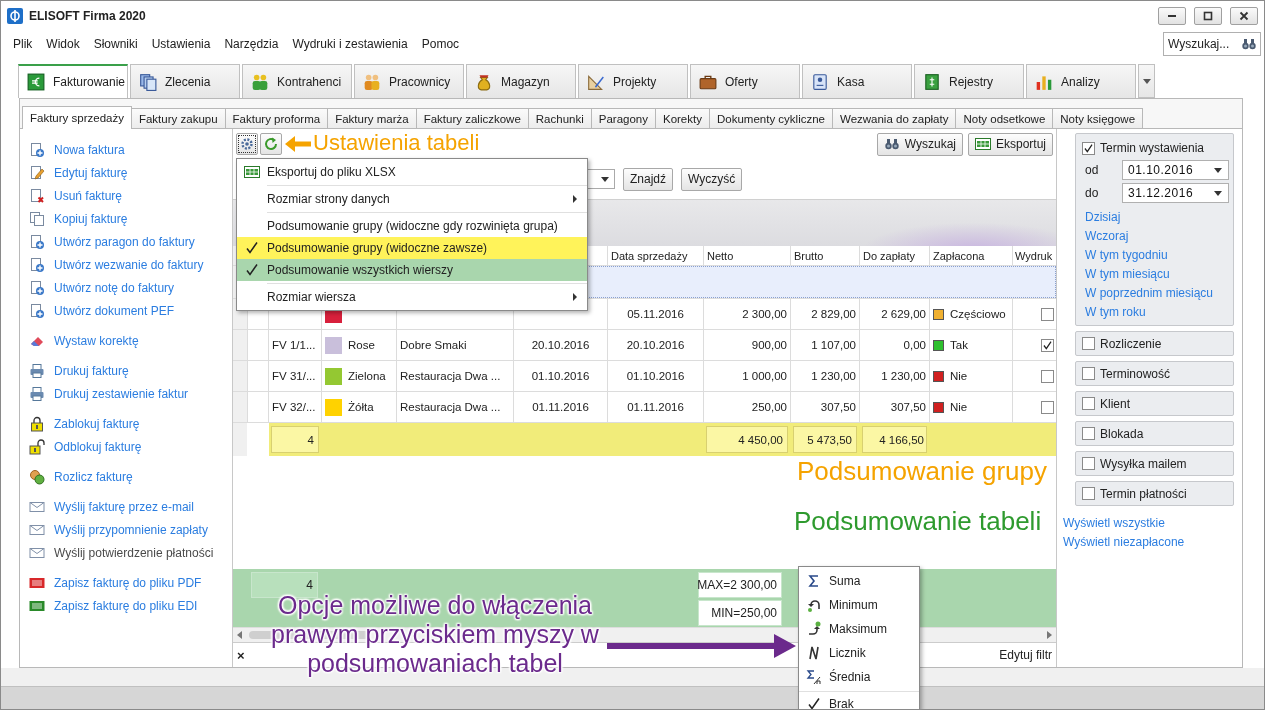 Image resolution: width=1265 pixels, height=710 pixels. I want to click on tab: Noty odsetkowe, so click(1004, 118).